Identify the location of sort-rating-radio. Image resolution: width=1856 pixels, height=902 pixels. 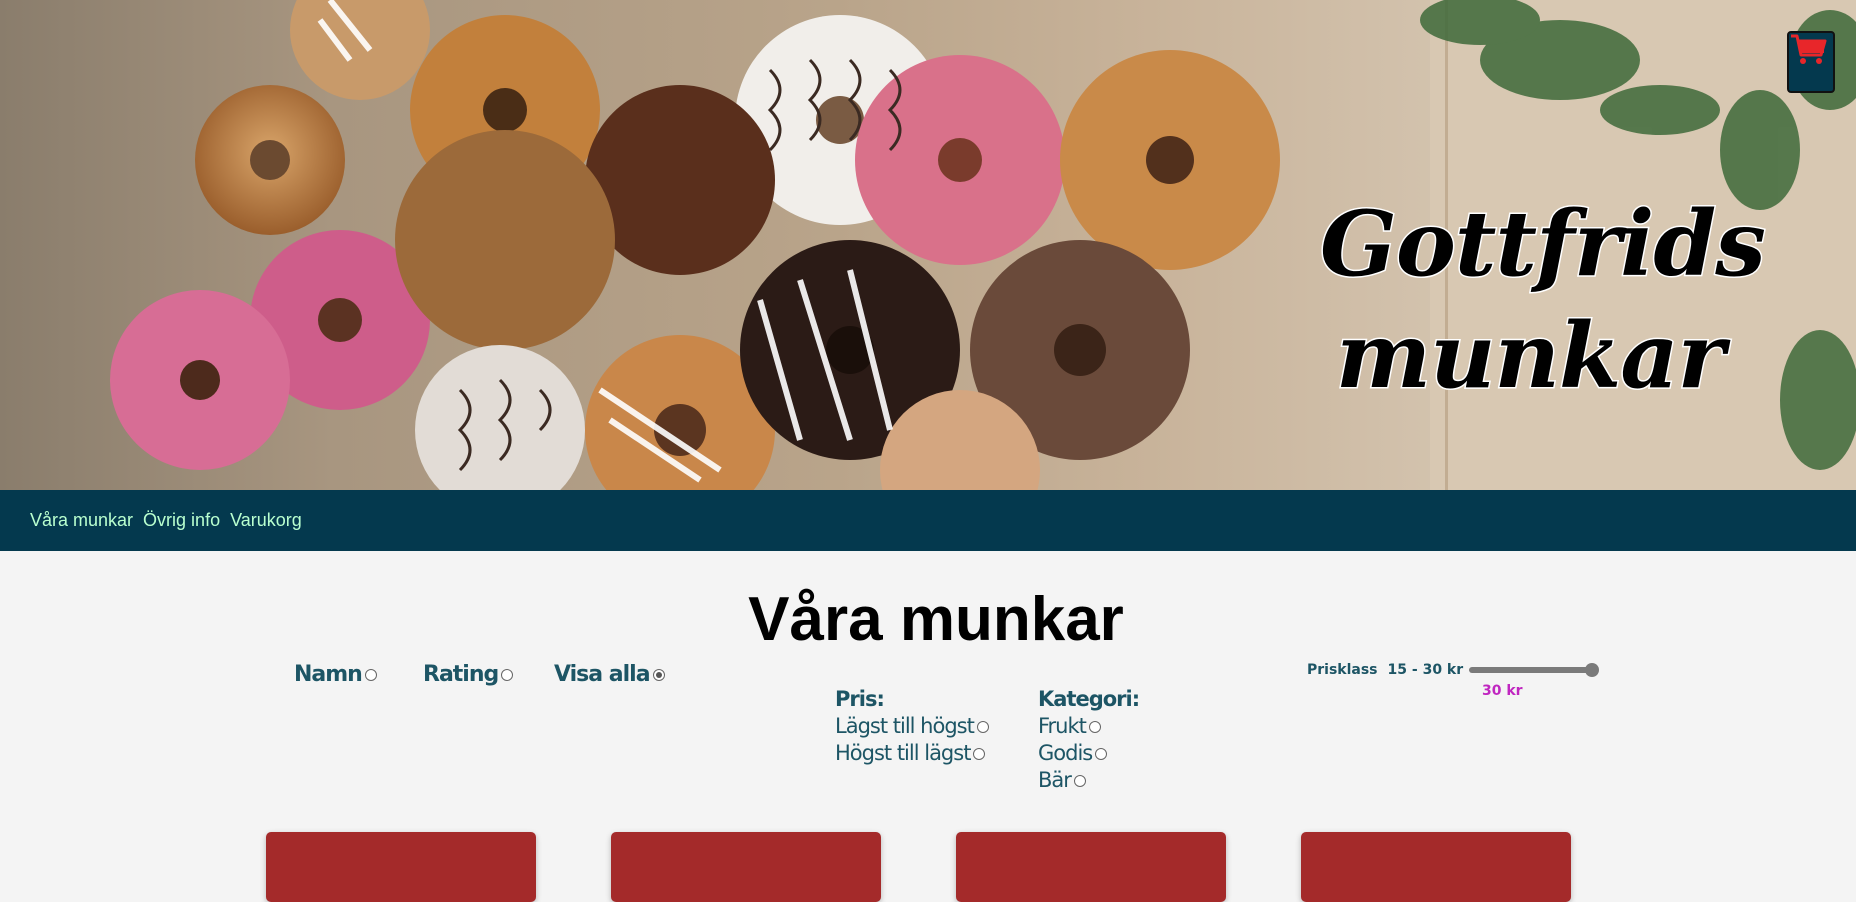
(507, 674).